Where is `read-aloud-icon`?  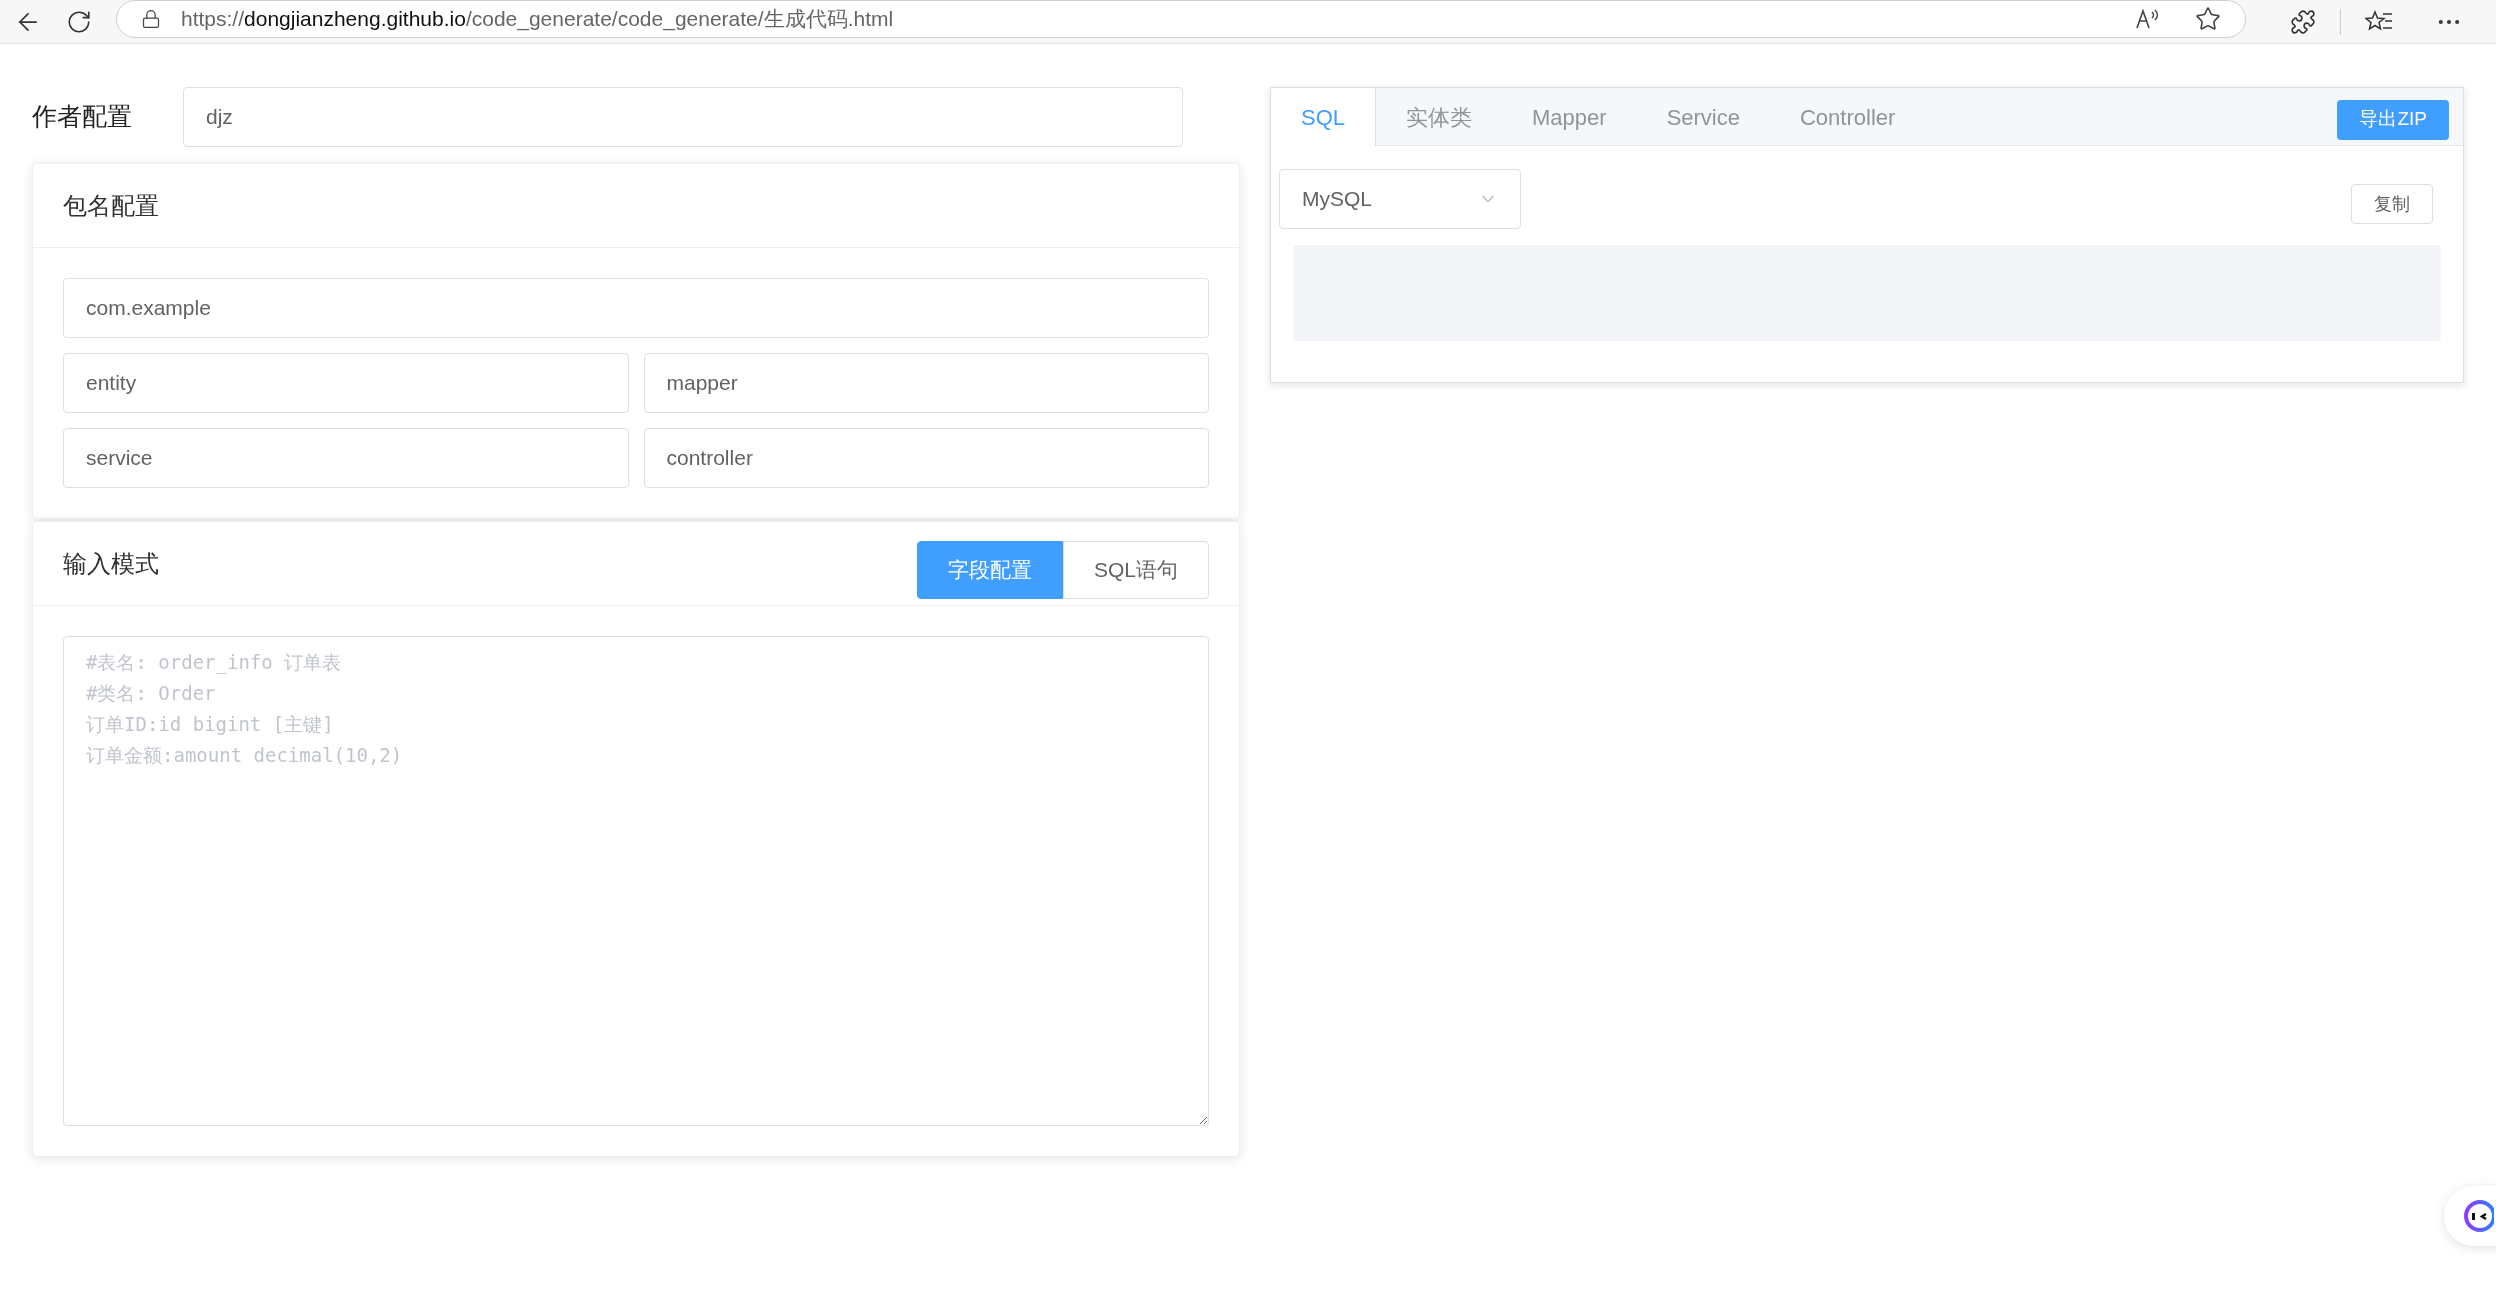
read-aloud-icon is located at coordinates (2148, 18).